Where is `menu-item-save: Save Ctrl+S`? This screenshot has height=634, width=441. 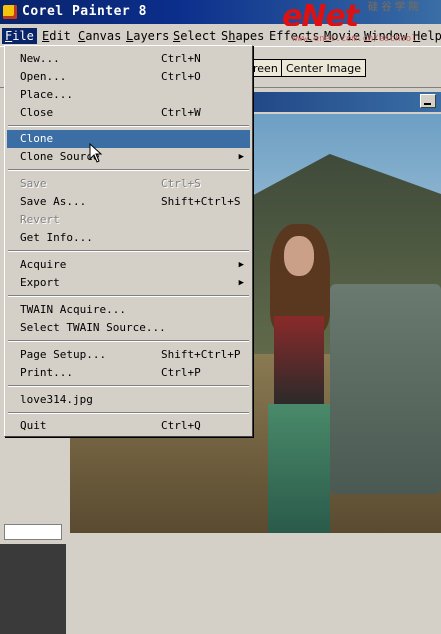 menu-item-save: Save Ctrl+S is located at coordinates (110, 183).